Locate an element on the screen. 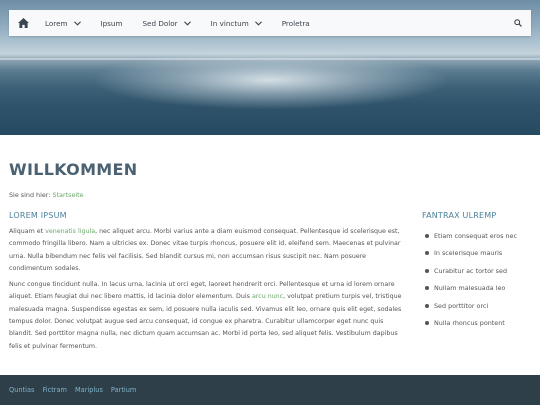  horizon-line is located at coordinates (270, 59).